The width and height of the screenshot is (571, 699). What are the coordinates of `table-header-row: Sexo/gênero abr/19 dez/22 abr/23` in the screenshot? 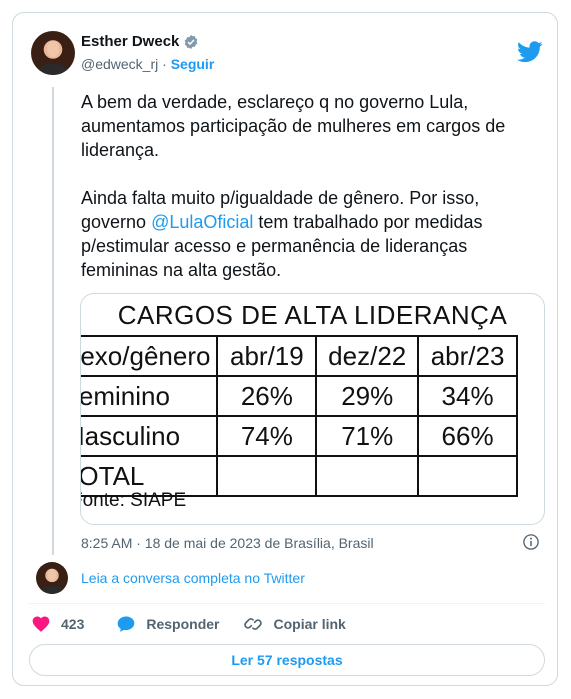 It's located at (299, 356).